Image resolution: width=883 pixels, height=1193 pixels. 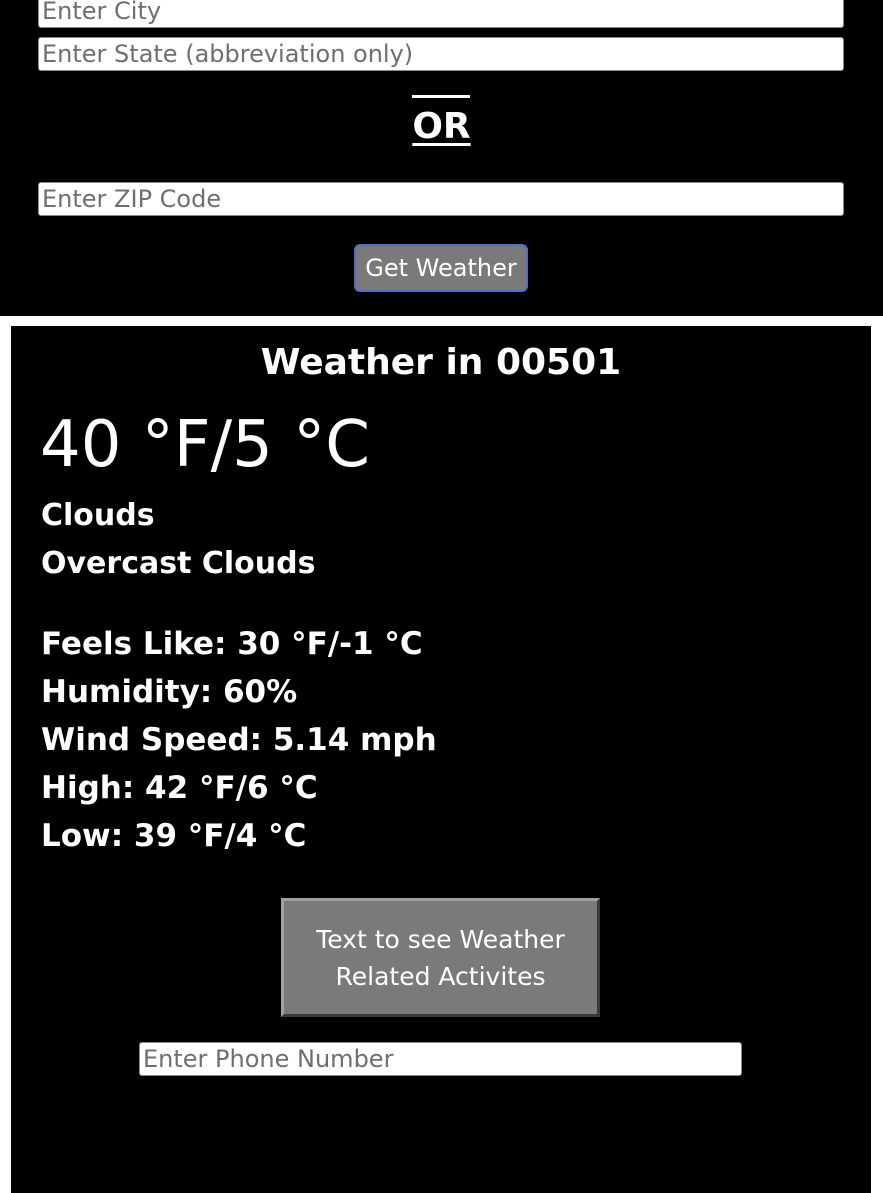 I want to click on weather-location-title: Weather in 00501, so click(x=441, y=362).